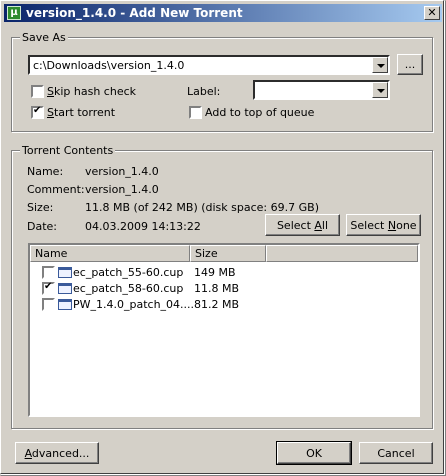 The image size is (446, 476). What do you see at coordinates (217, 288) in the screenshot?
I see `file-size: 11.8 MB` at bounding box center [217, 288].